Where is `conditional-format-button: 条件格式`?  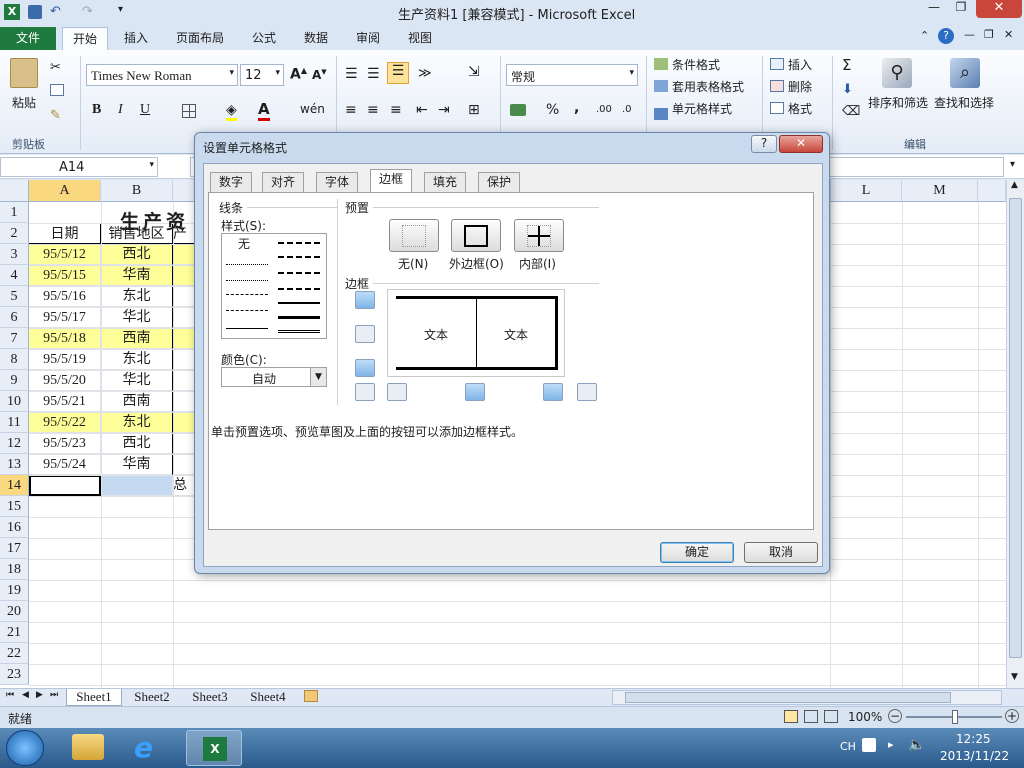
conditional-format-button: 条件格式 is located at coordinates (696, 64).